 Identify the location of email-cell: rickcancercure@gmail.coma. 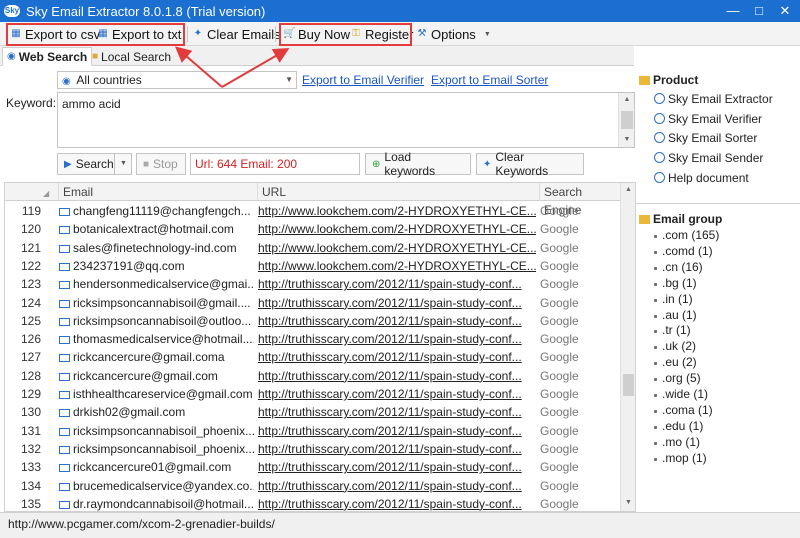
(156, 357).